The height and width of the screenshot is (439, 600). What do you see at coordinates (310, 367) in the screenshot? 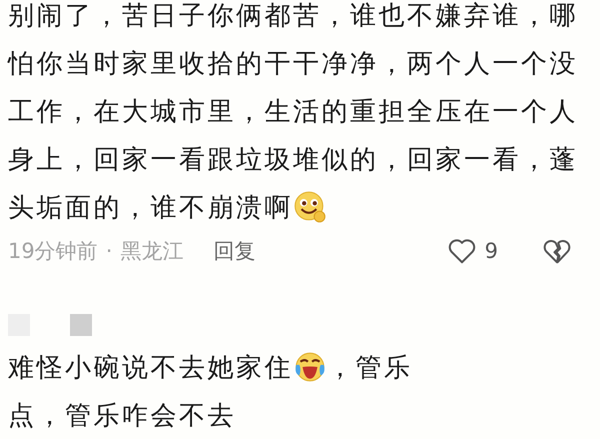
I see `laughing-emoji-icon` at bounding box center [310, 367].